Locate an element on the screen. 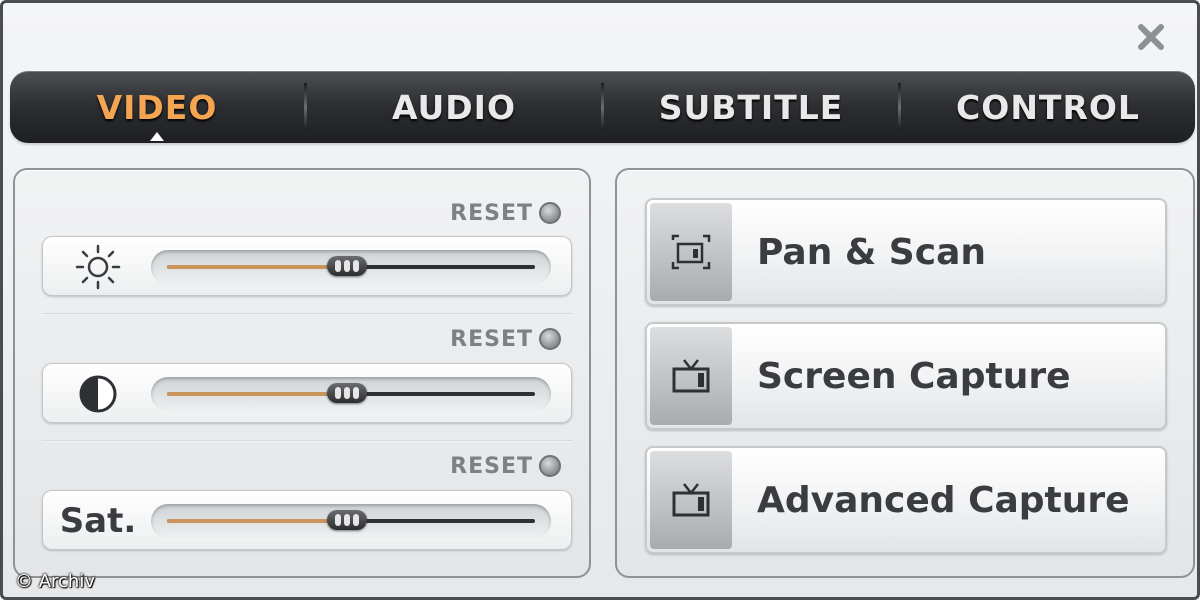 This screenshot has height=600, width=1200. tab-control: CONTROL is located at coordinates (1048, 107).